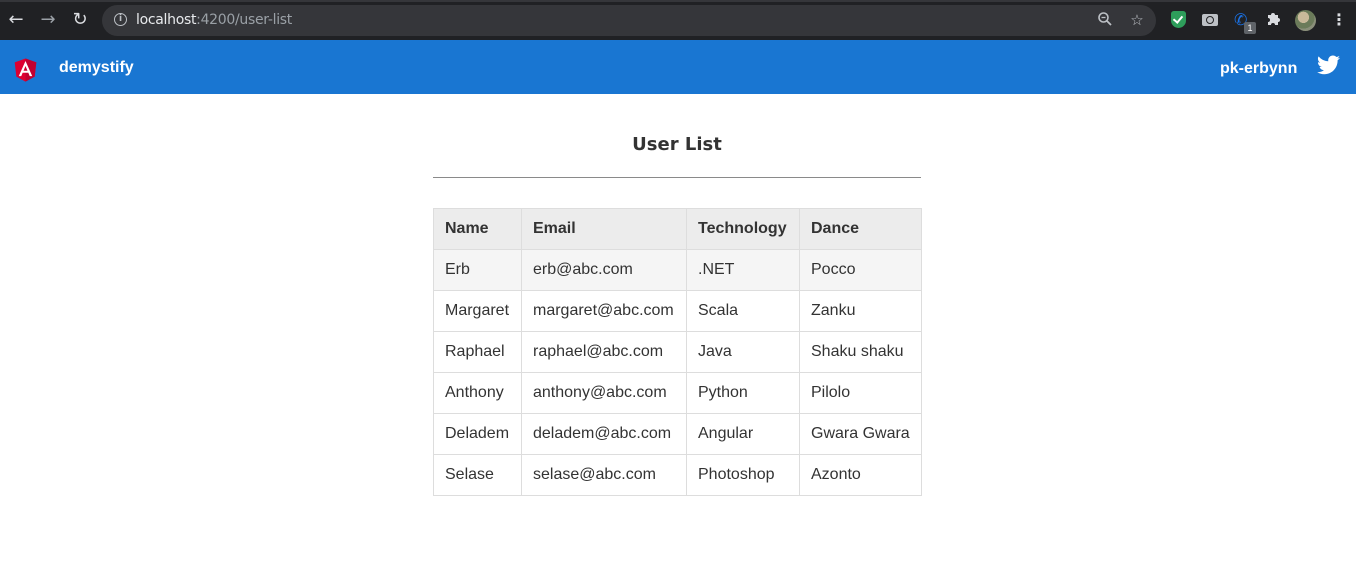 The width and height of the screenshot is (1356, 583). I want to click on table-row: Raphael raphael@abc.com Java Shaku shaku, so click(677, 352).